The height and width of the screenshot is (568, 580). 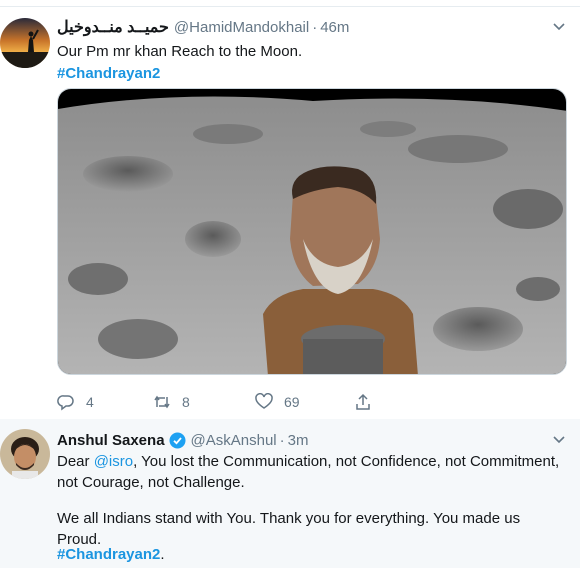 What do you see at coordinates (75, 461) in the screenshot?
I see `text-segment: Dear` at bounding box center [75, 461].